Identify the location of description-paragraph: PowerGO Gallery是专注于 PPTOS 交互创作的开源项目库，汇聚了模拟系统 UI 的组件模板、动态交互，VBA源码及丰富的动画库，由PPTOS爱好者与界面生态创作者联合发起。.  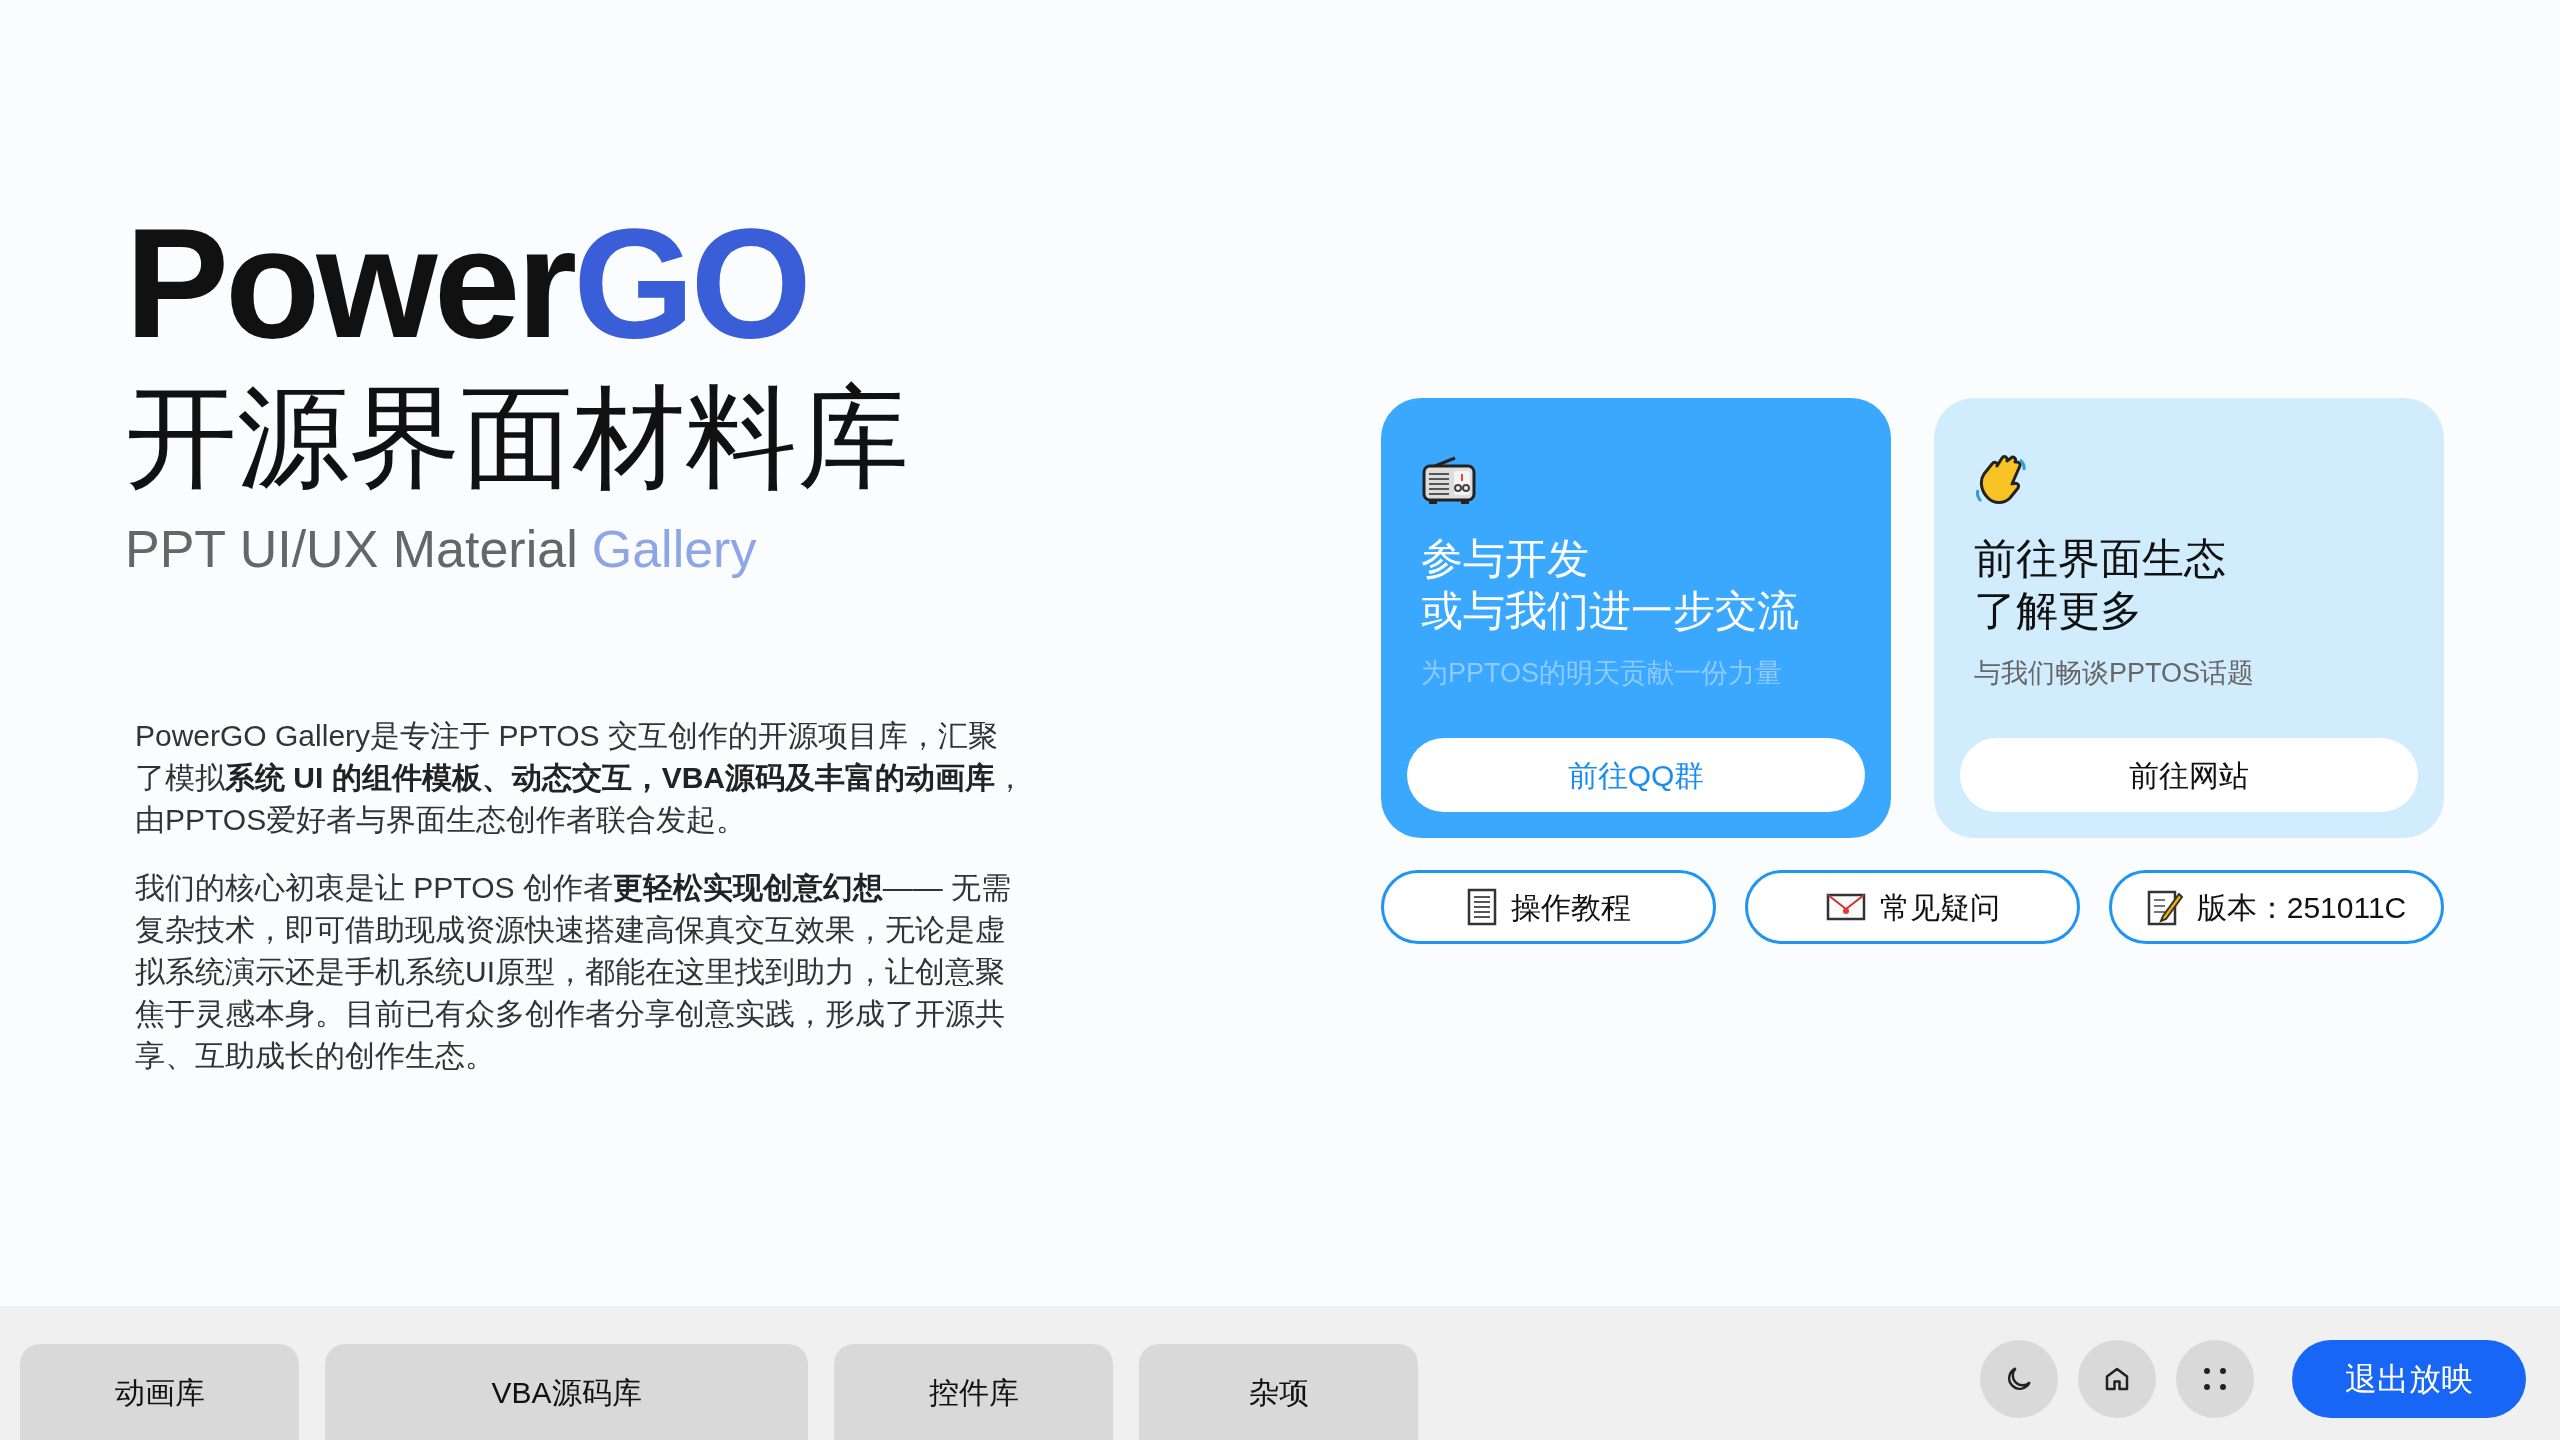
(580, 778).